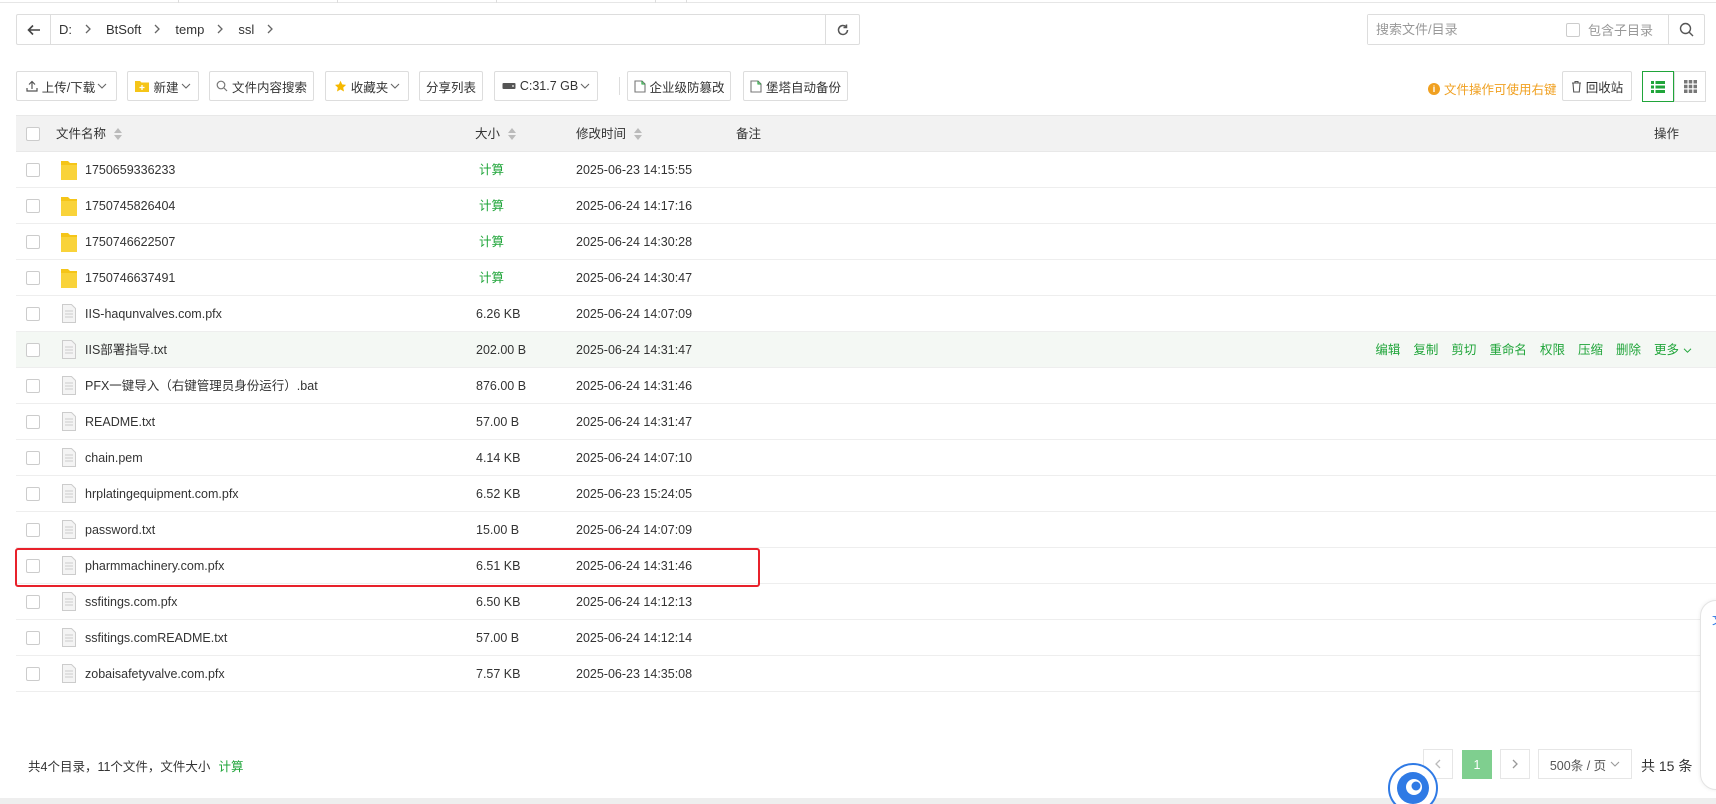 The image size is (1716, 804). Describe the element at coordinates (65, 29) in the screenshot. I see `breadcrumb-item: D:` at that location.